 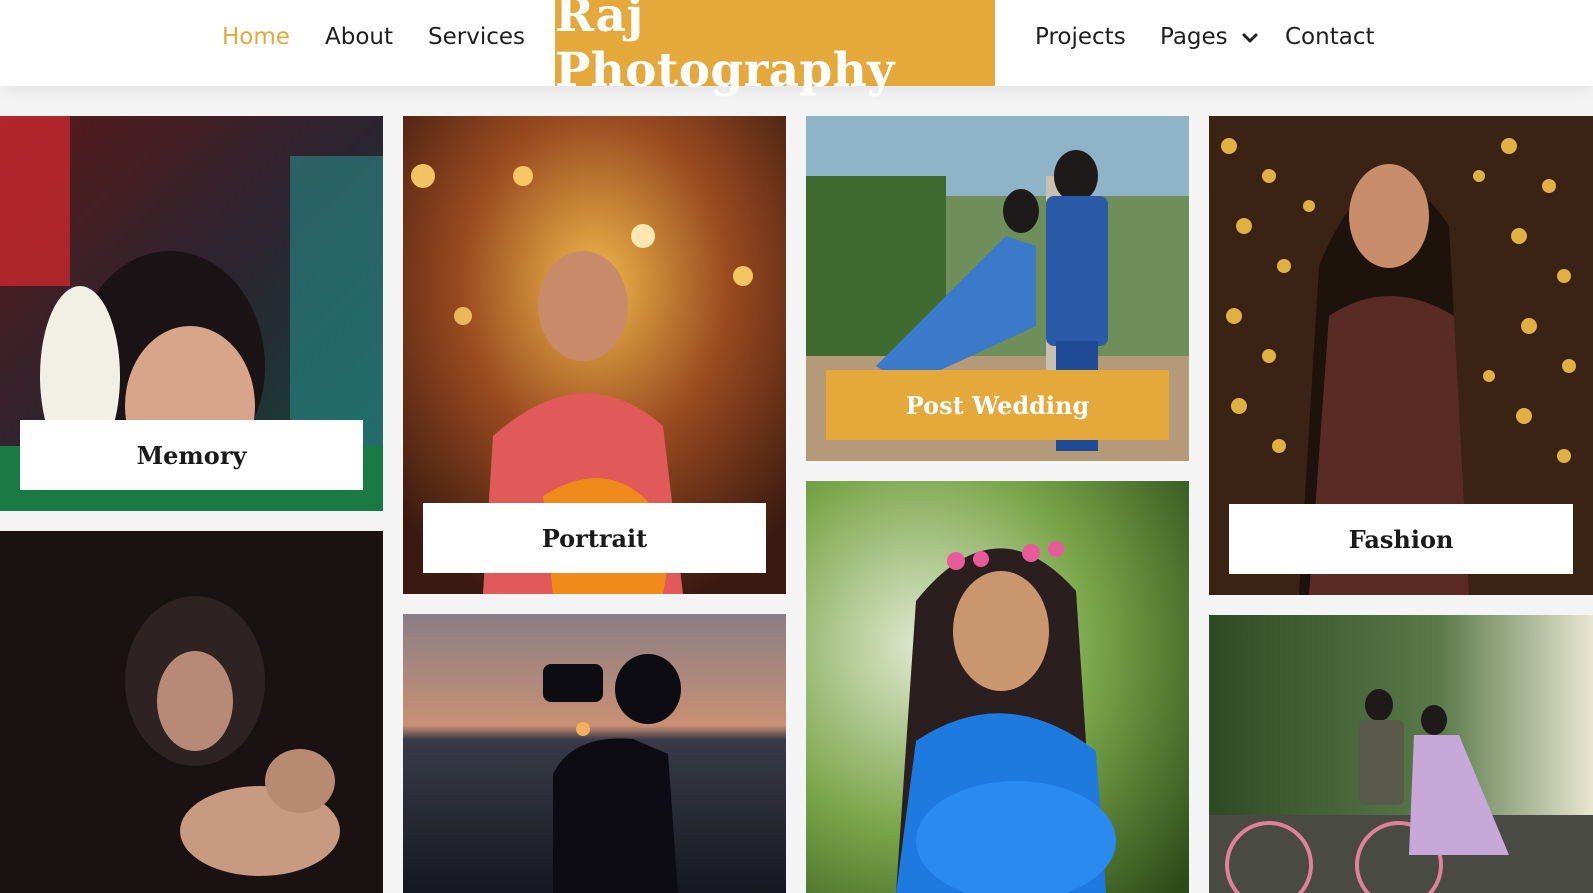 What do you see at coordinates (1194, 37) in the screenshot?
I see `nav-pages-label: Pages` at bounding box center [1194, 37].